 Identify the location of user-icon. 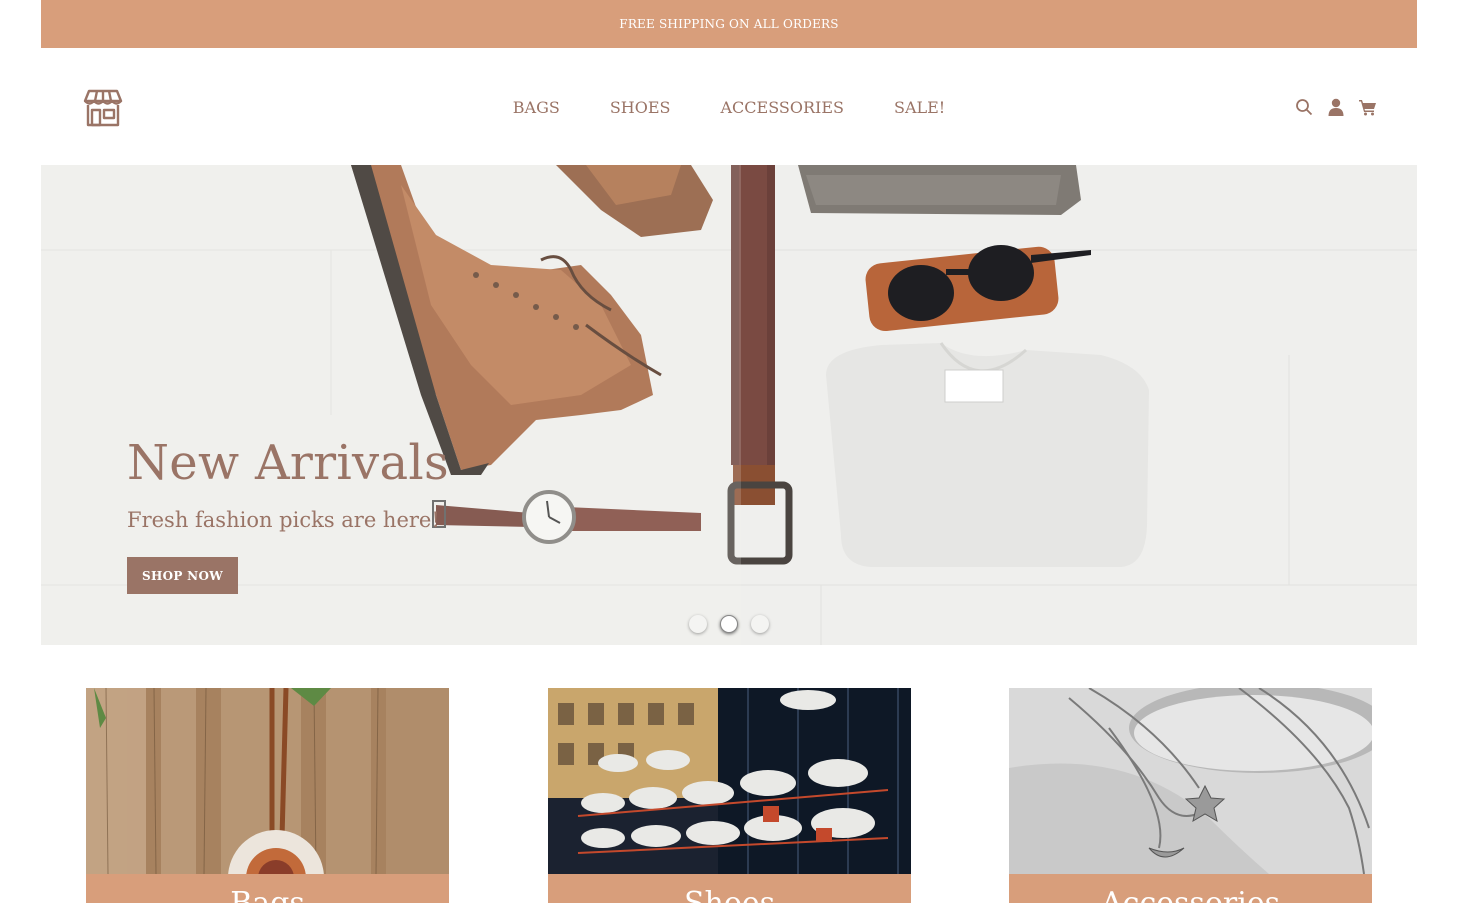
(1336, 107).